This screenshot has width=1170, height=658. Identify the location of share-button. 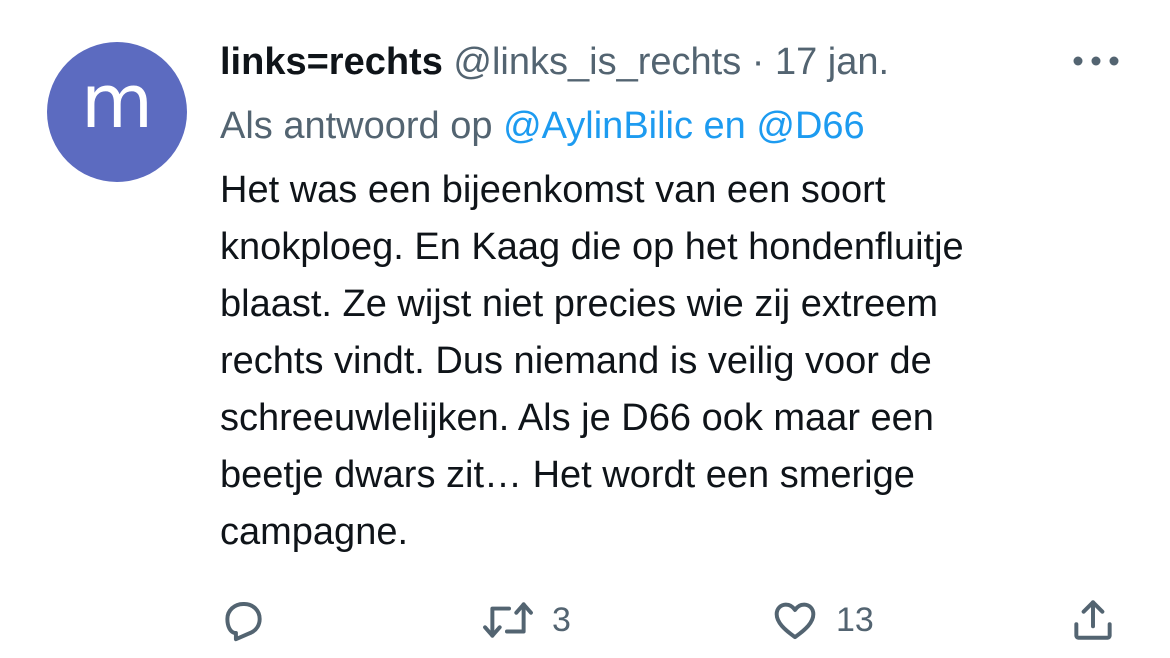
(1093, 620).